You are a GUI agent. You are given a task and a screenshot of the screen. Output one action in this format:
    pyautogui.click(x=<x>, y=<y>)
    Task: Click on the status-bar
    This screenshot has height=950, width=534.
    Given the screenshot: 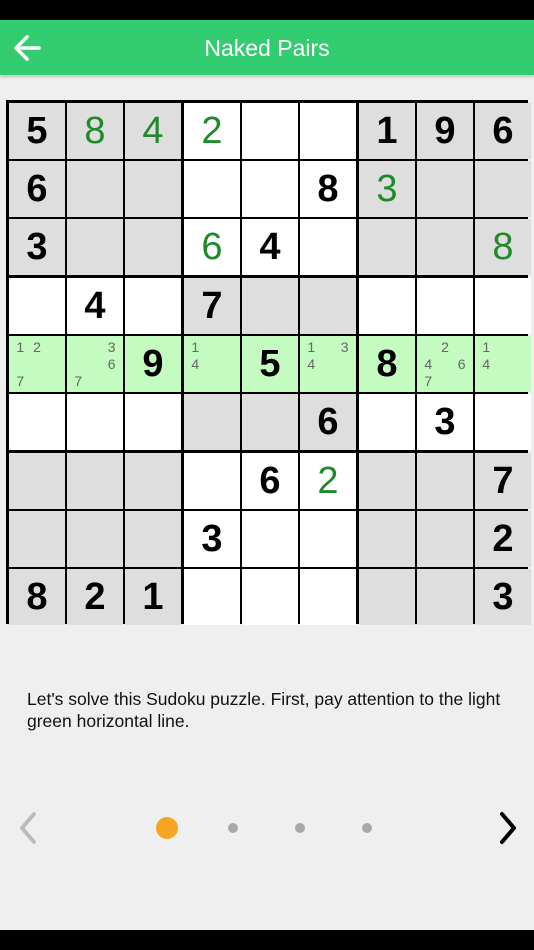 What is the action you would take?
    pyautogui.click(x=267, y=10)
    